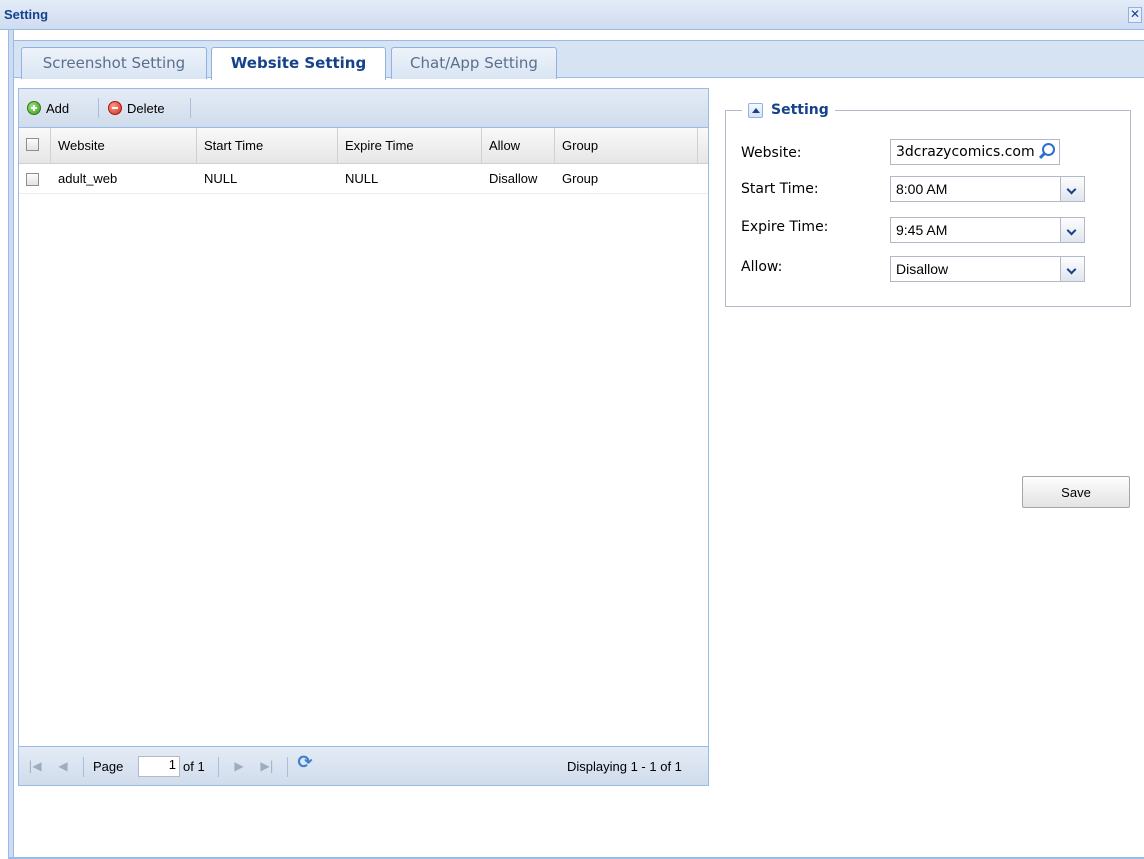 This screenshot has height=859, width=1144. Describe the element at coordinates (239, 766) in the screenshot. I see `next-page-icon: ▶` at that location.